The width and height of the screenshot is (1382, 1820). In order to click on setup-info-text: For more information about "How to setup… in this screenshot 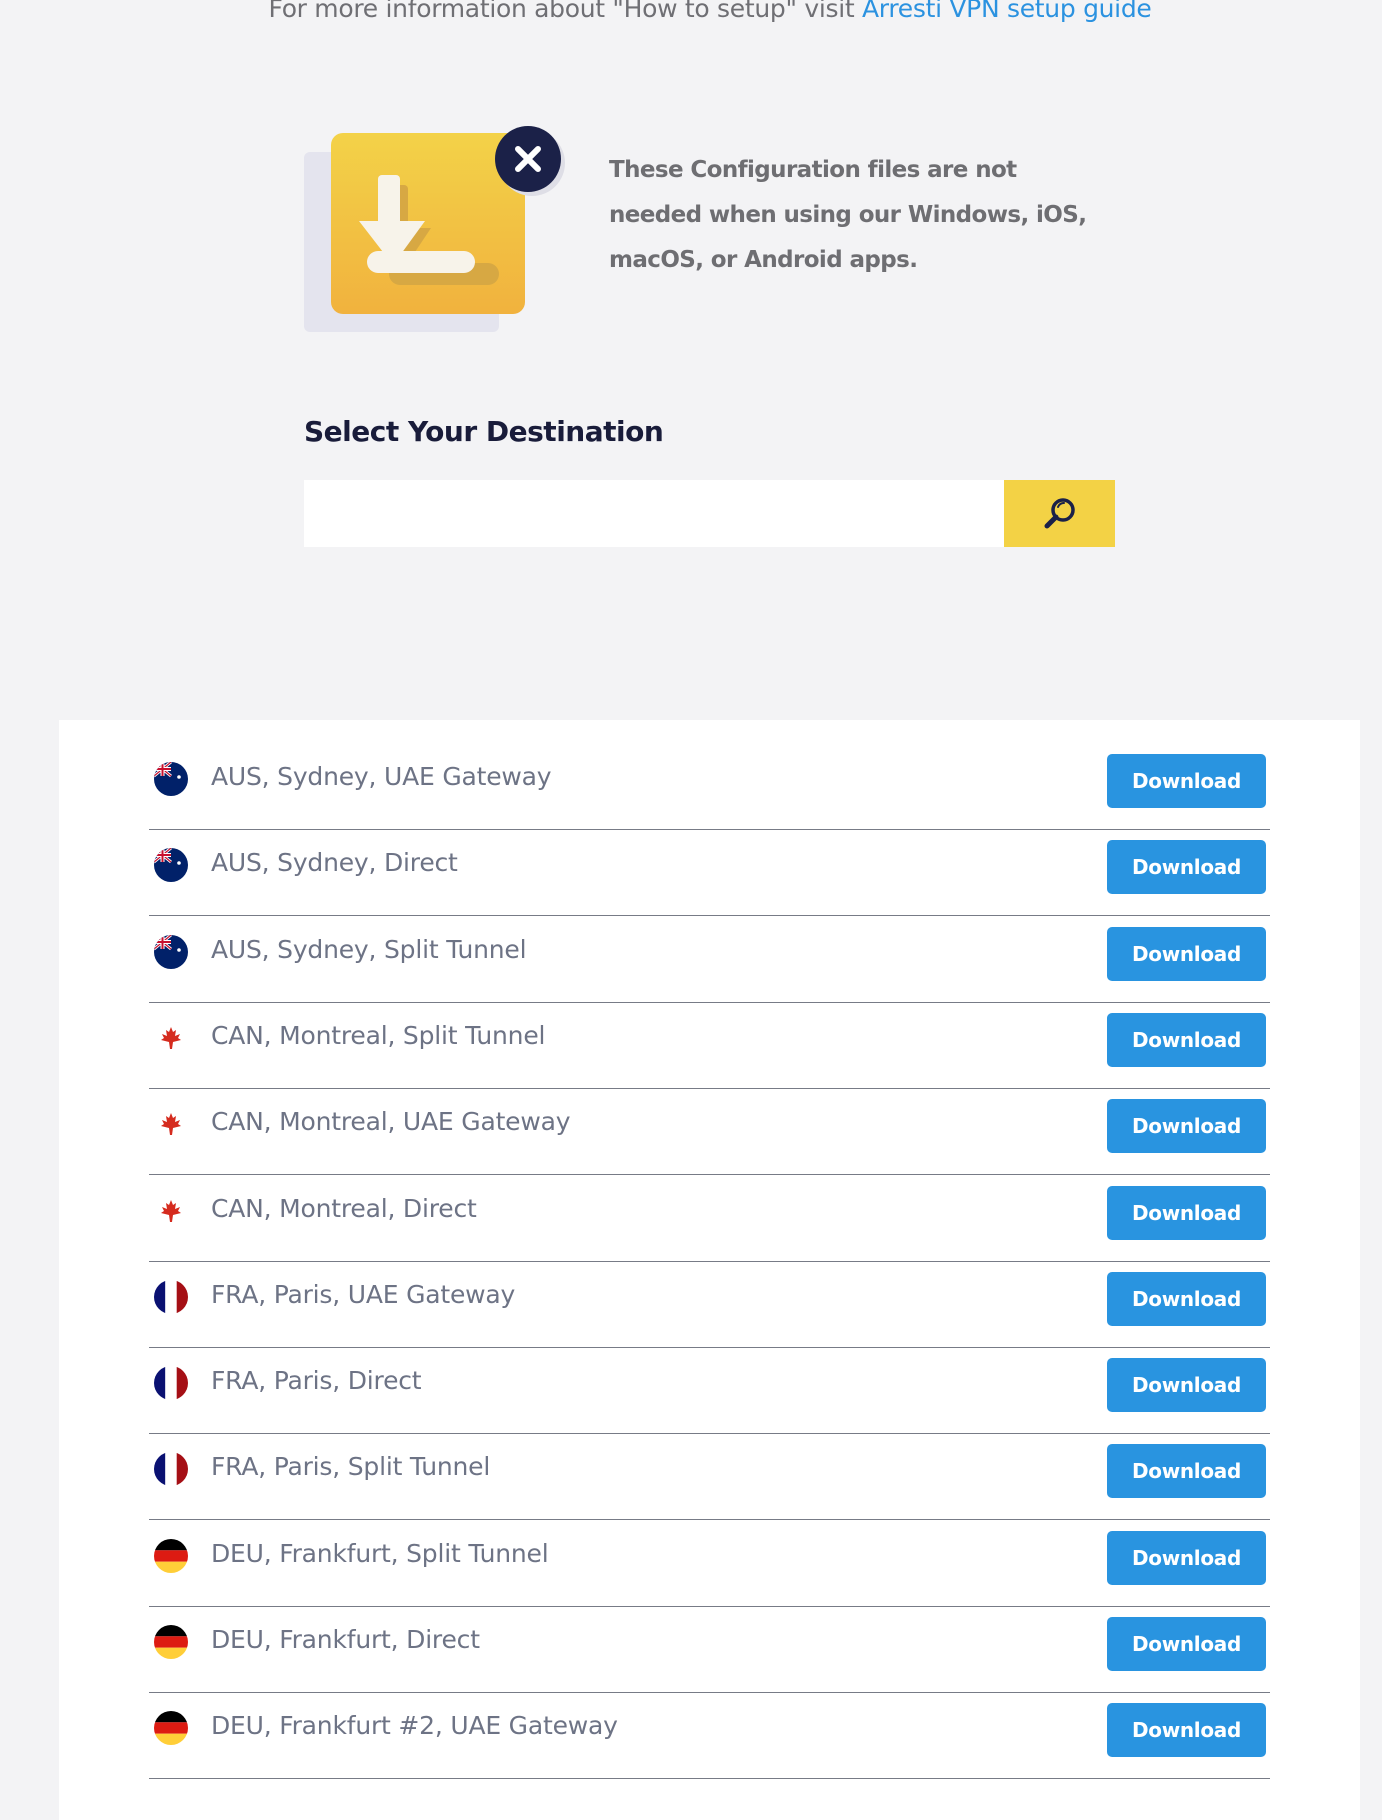, I will do `click(691, 11)`.